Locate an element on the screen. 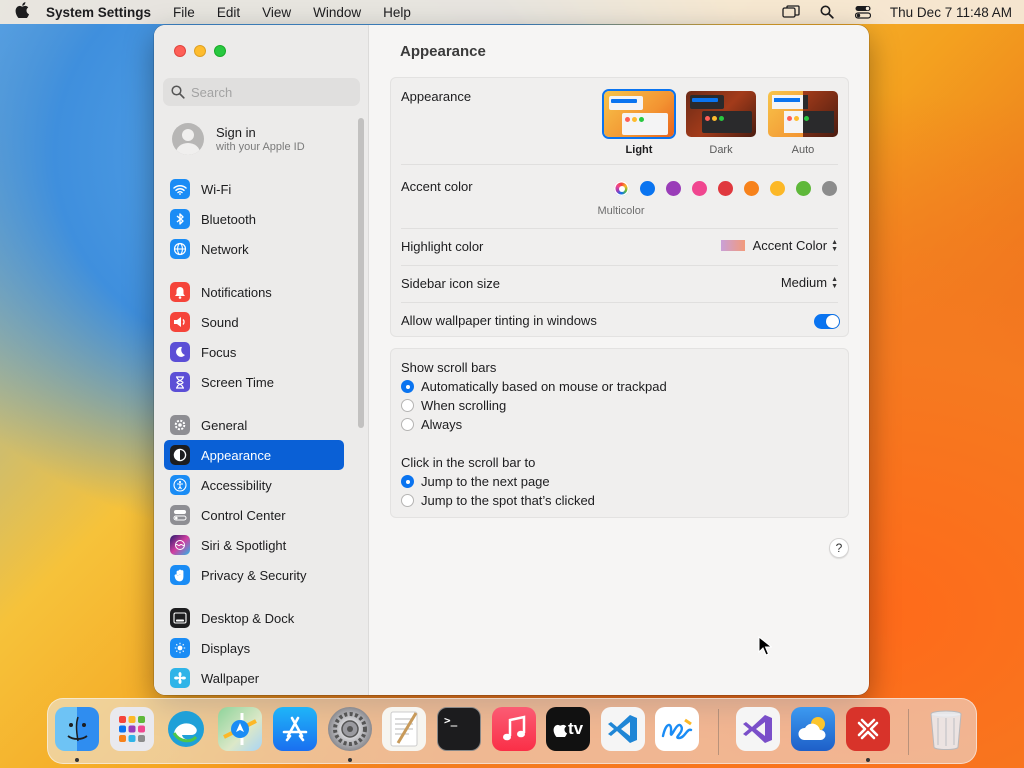 The image size is (1024, 768). sidebar-scrollbar is located at coordinates (361, 273).